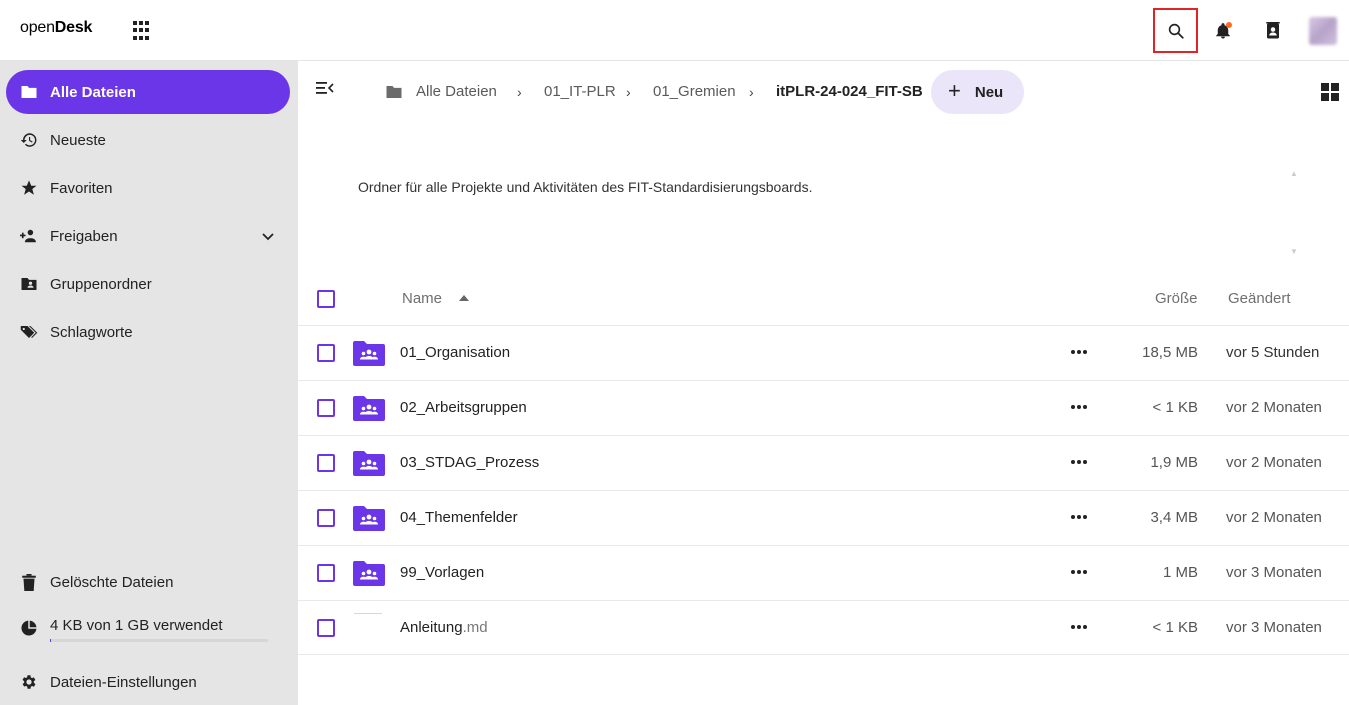 The width and height of the screenshot is (1349, 705). What do you see at coordinates (823, 407) in the screenshot?
I see `table-row: 02_Arbeitsgruppen < 1 KB vor 2 Monaten` at bounding box center [823, 407].